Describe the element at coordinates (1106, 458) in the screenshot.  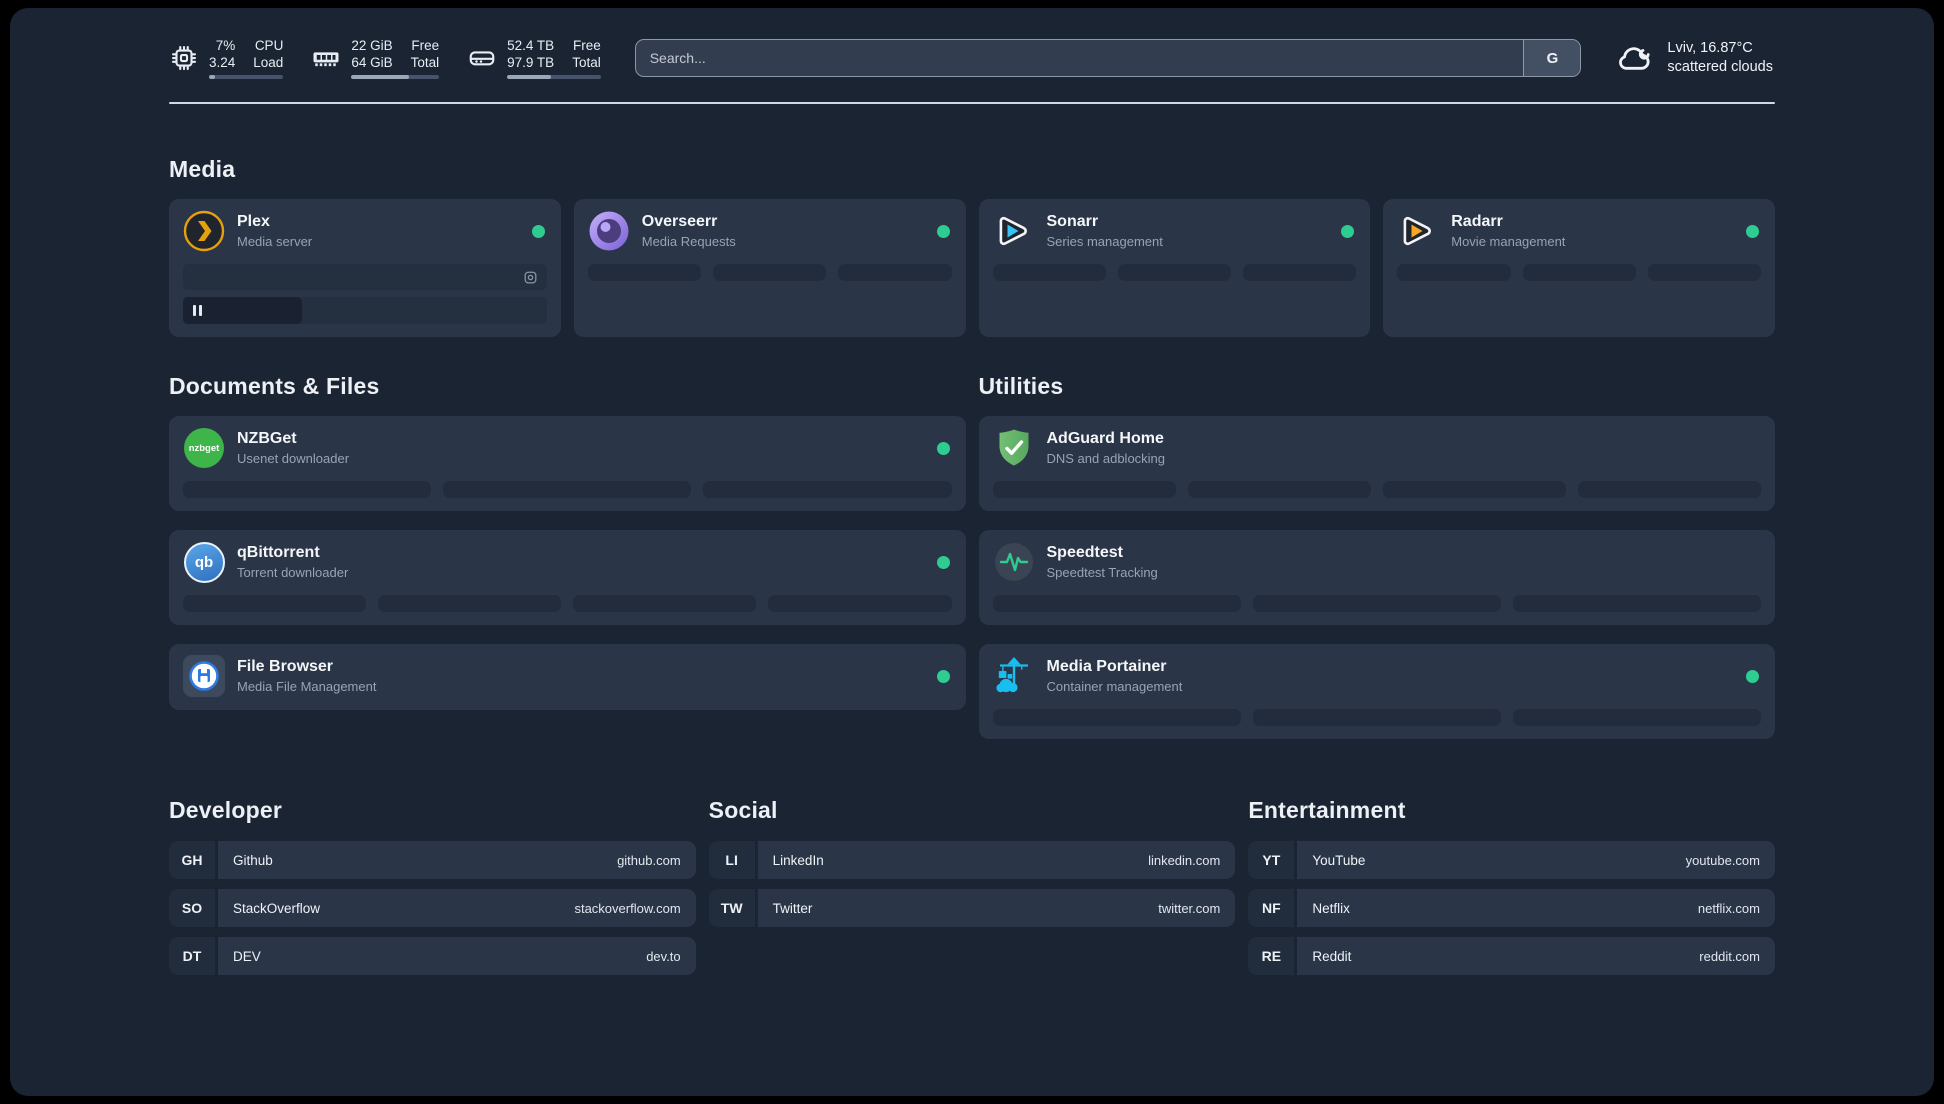
I see `app-description: DNS and adblocking` at that location.